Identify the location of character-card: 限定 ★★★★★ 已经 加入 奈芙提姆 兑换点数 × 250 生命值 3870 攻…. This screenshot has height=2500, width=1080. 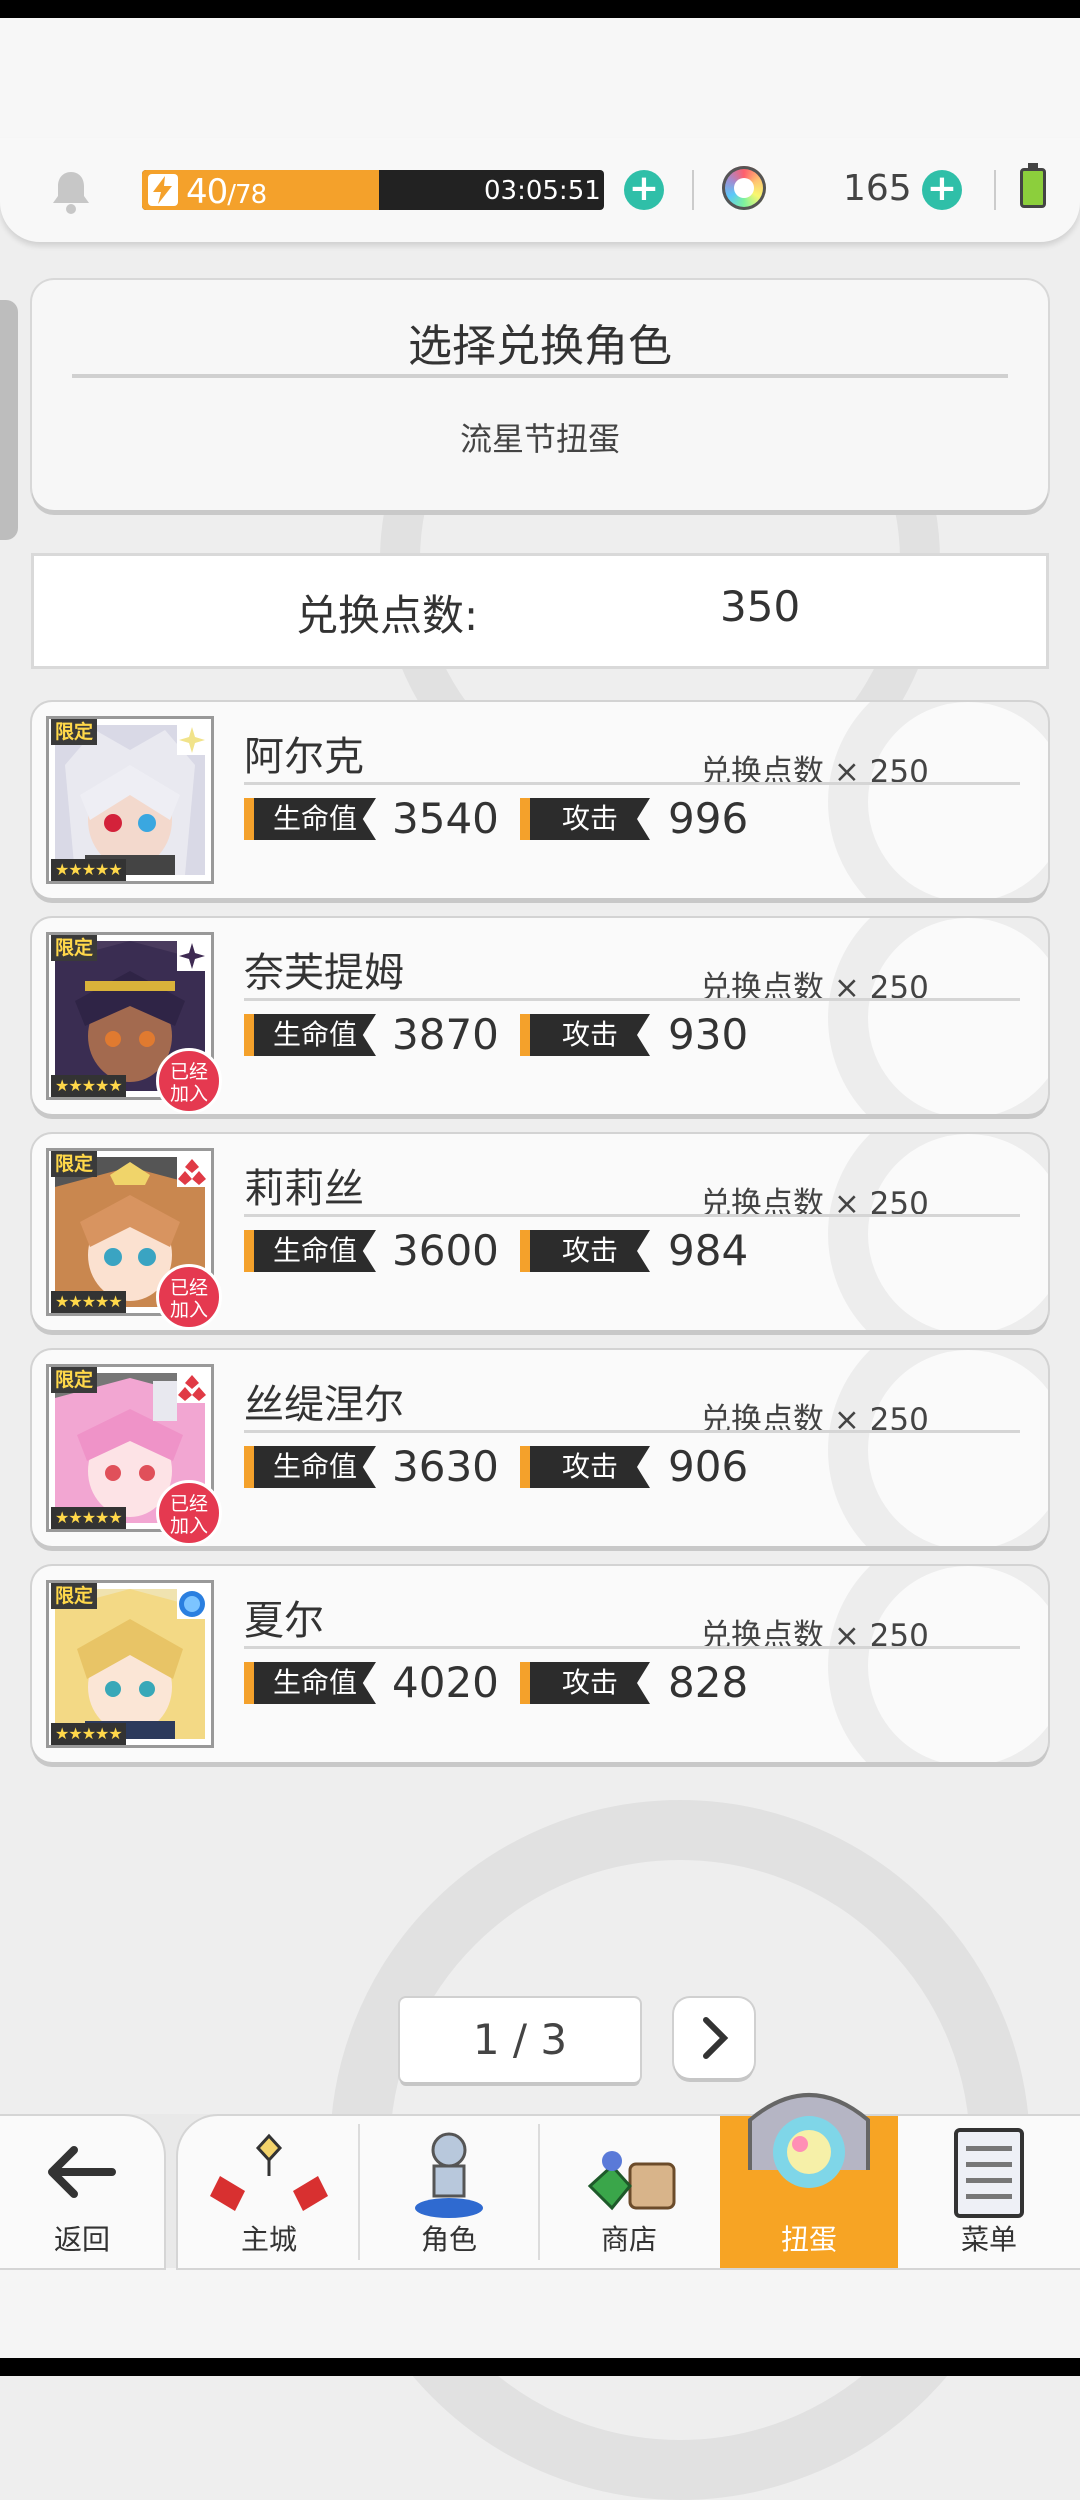
(540, 1016).